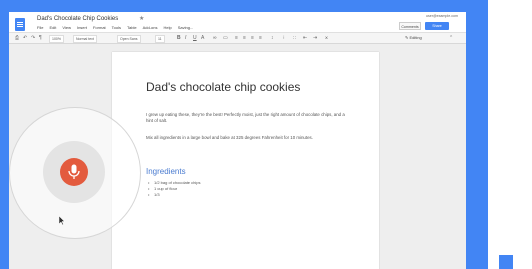 The image size is (532, 269). I want to click on decrease-indent-icon: ⇤, so click(305, 38).